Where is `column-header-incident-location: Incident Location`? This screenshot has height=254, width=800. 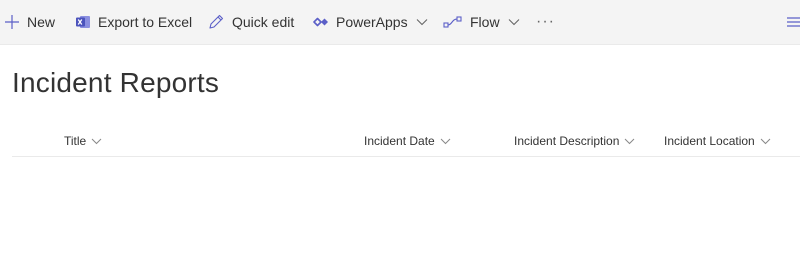 column-header-incident-location: Incident Location is located at coordinates (717, 141).